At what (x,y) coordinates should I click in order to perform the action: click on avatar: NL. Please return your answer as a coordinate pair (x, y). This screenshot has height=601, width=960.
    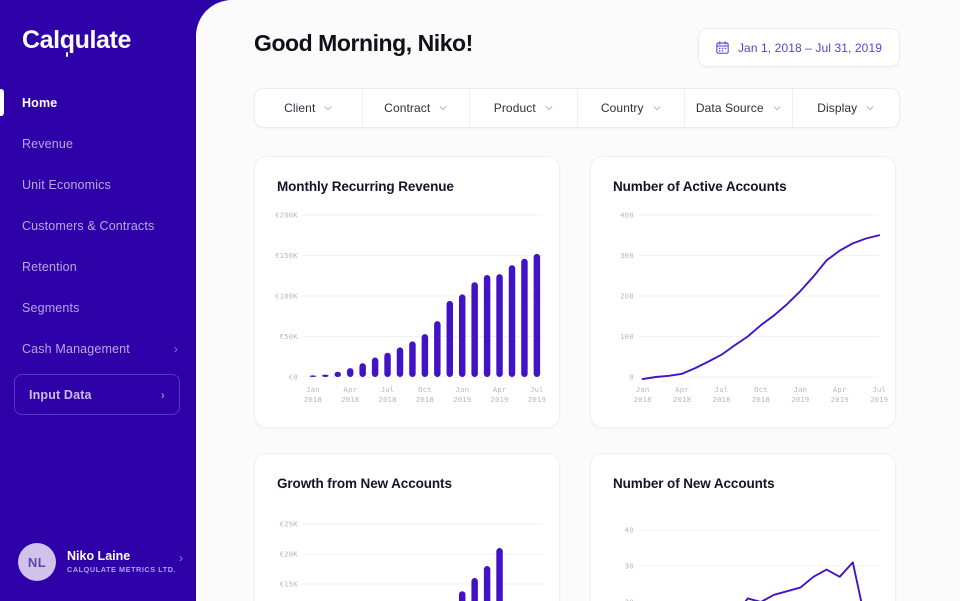
    Looking at the image, I should click on (37, 562).